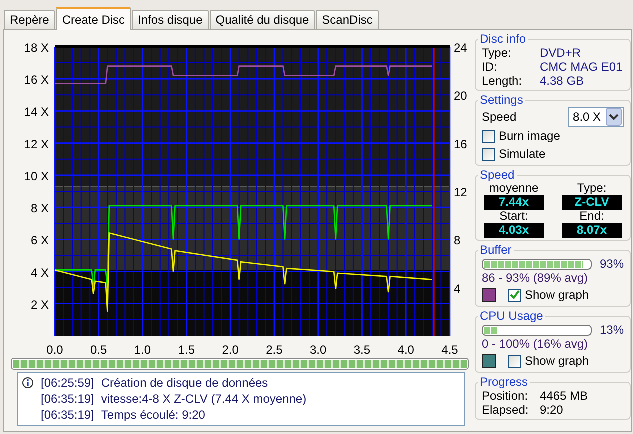 The height and width of the screenshot is (434, 633). Describe the element at coordinates (496, 250) in the screenshot. I see `group-title: Buffer` at that location.